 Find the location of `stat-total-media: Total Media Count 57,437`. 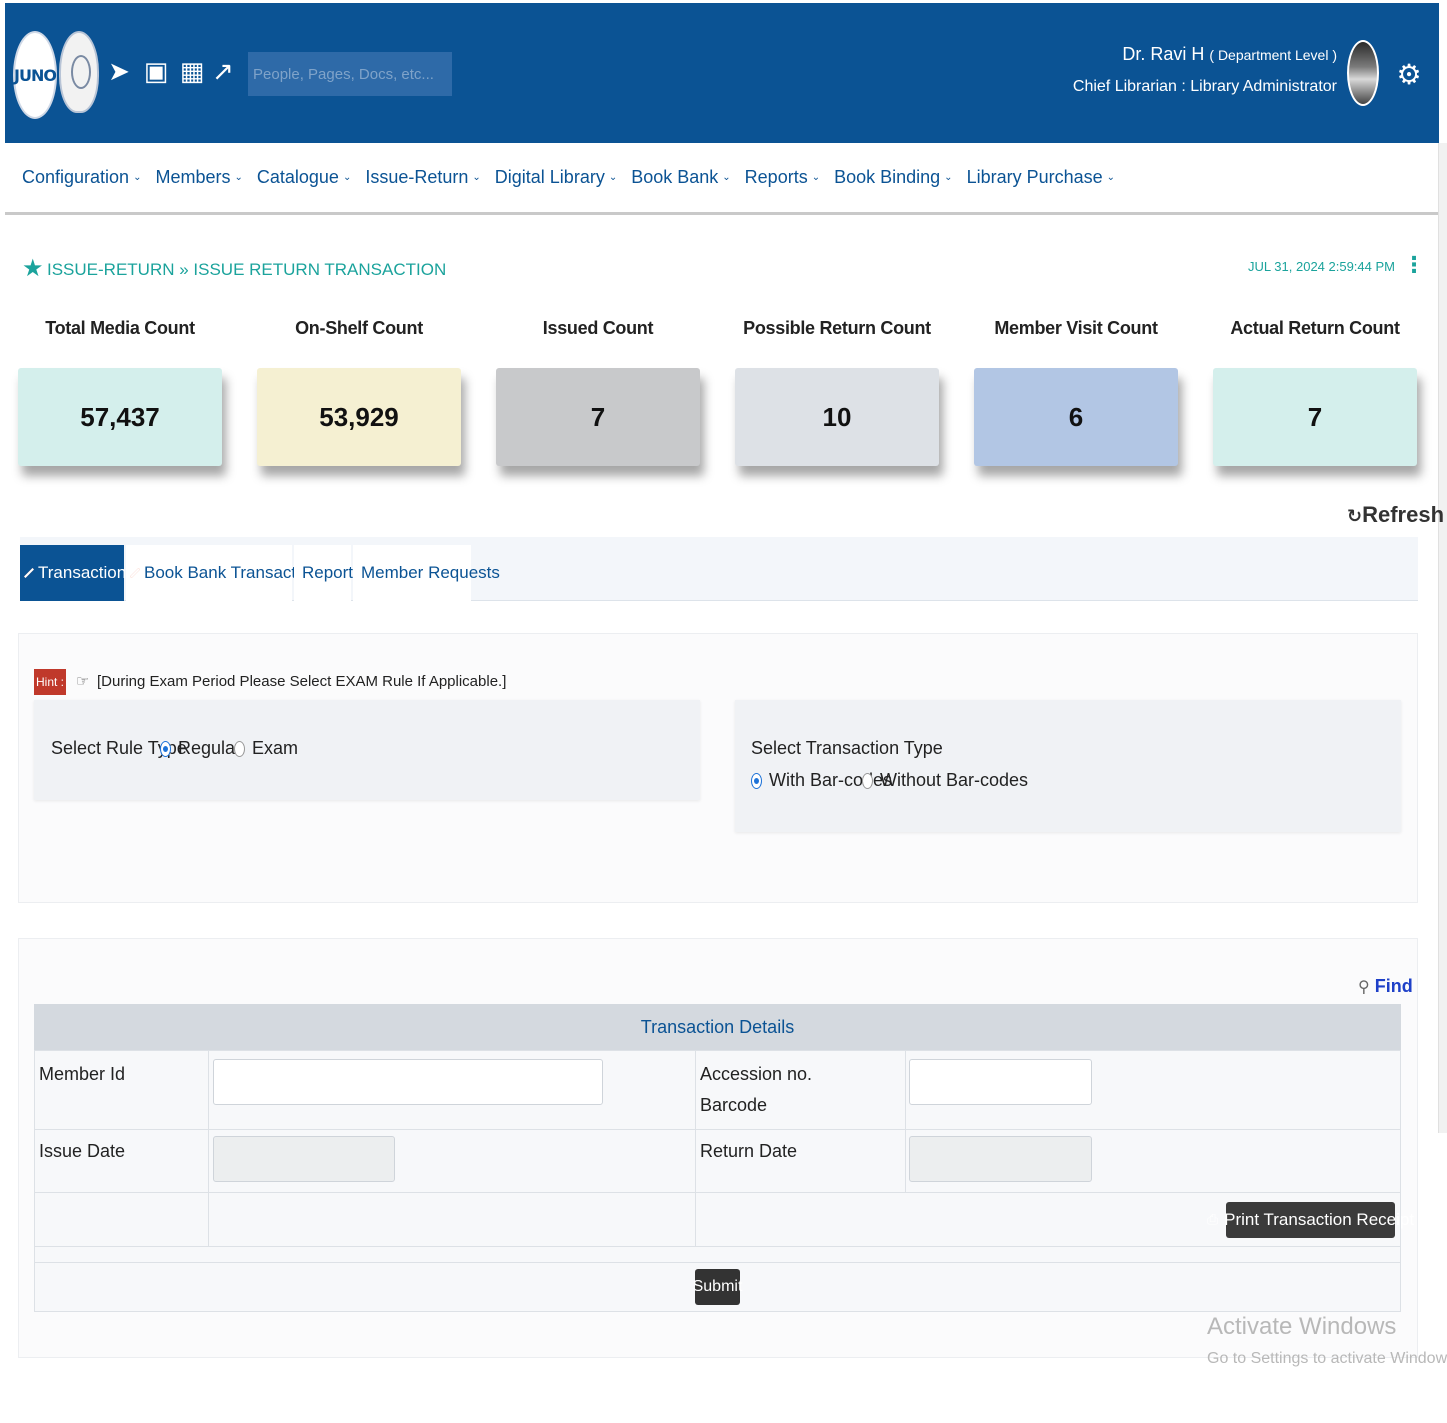

stat-total-media: Total Media Count 57,437 is located at coordinates (120, 392).